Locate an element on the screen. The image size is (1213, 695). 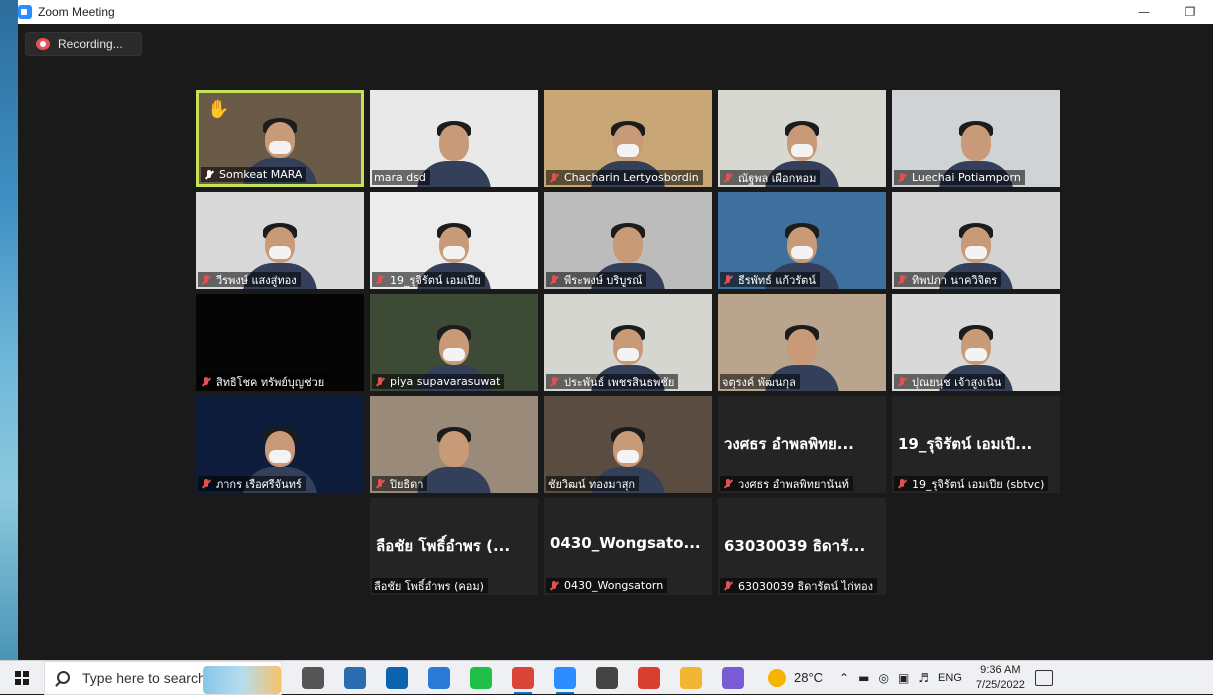
battery-icon: ▬ is located at coordinates (863, 678).